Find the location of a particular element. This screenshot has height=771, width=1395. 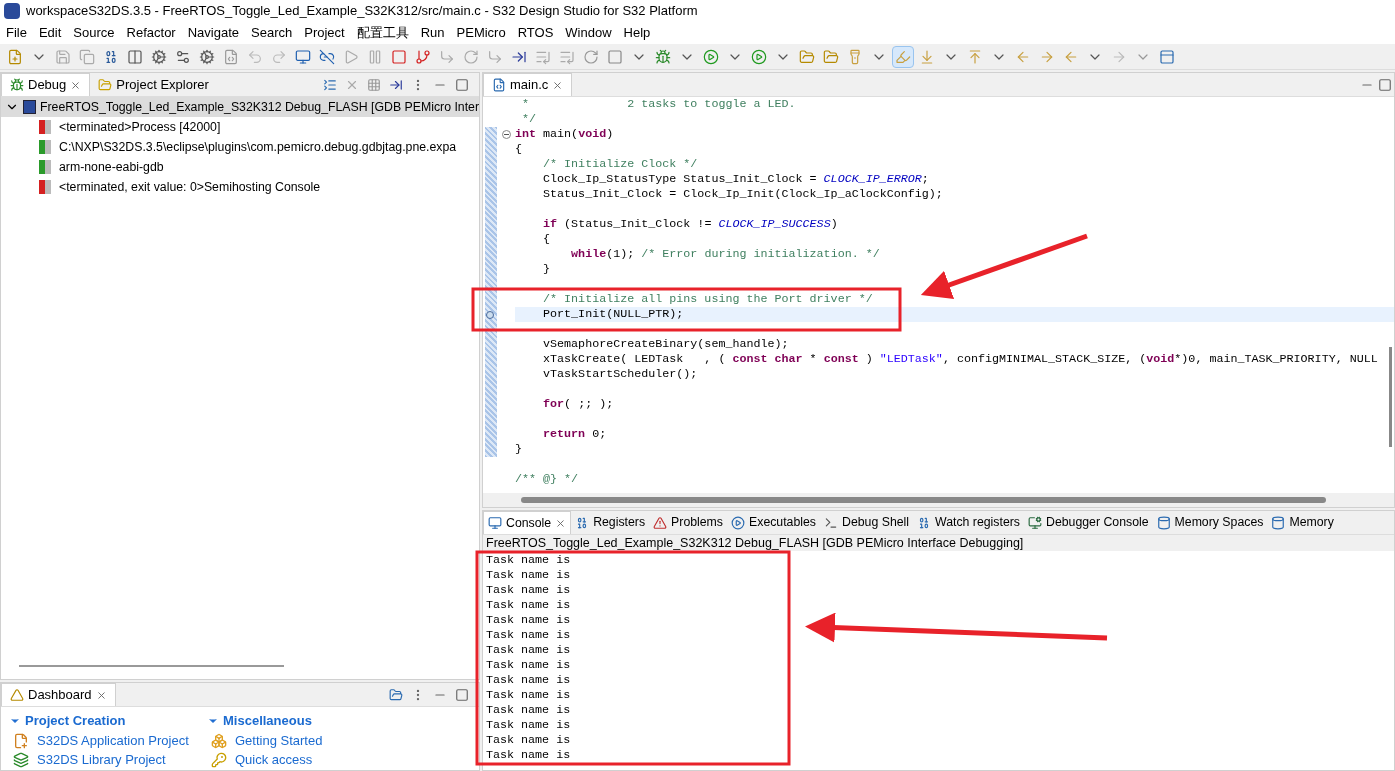

menu-item: Run is located at coordinates (432, 33).